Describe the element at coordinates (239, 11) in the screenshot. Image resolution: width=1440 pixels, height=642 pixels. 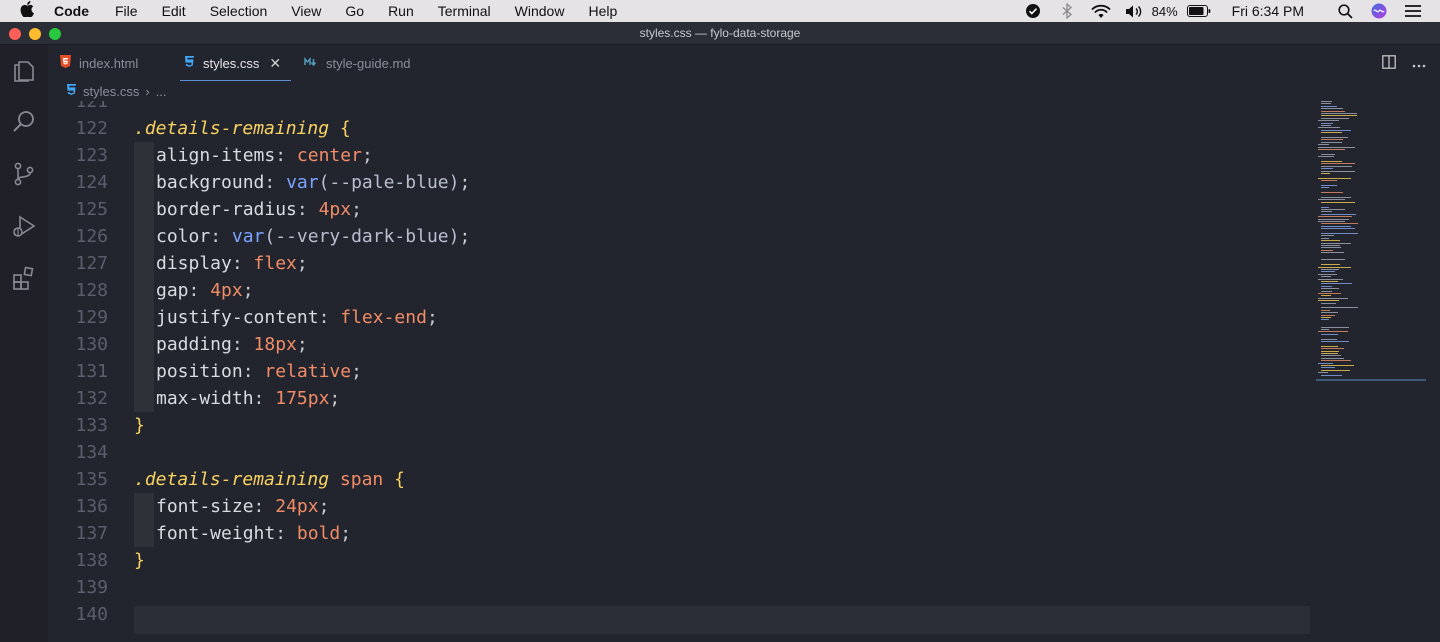
I see `menu-selection: Selection` at that location.